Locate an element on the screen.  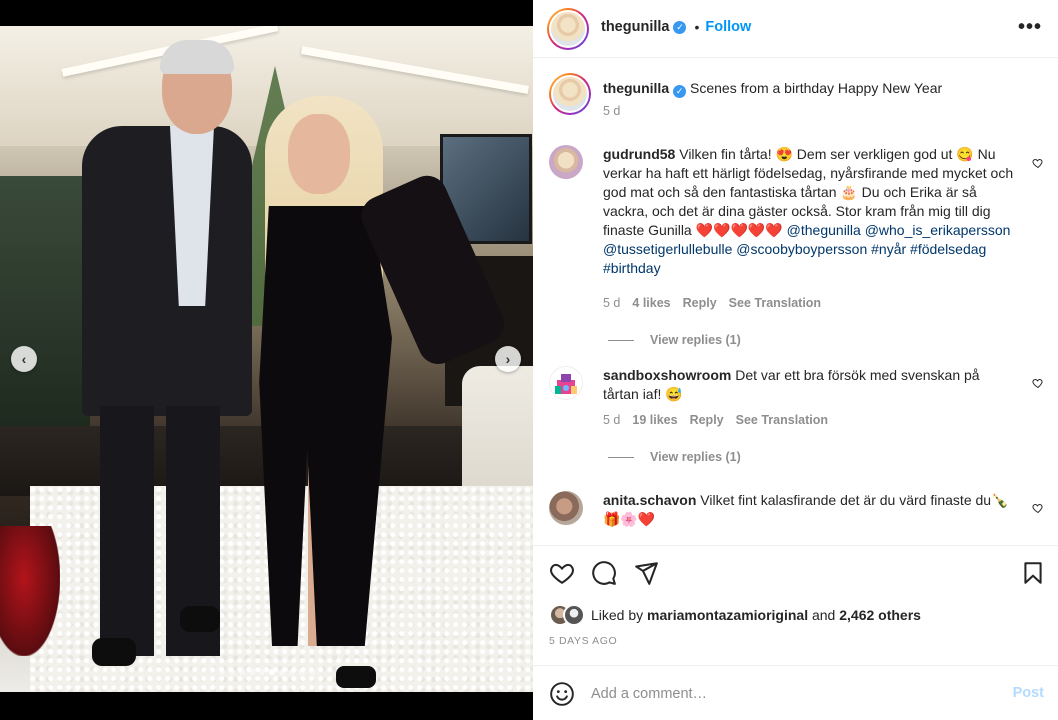
caption-username: thegunilla is located at coordinates (636, 88).